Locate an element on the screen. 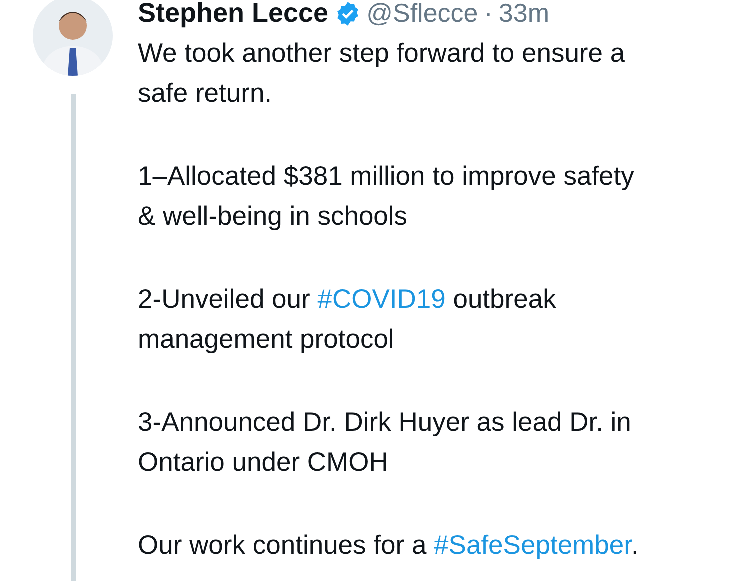  tweet-text-line: We took another step forward to ensure a is located at coordinates (382, 53).